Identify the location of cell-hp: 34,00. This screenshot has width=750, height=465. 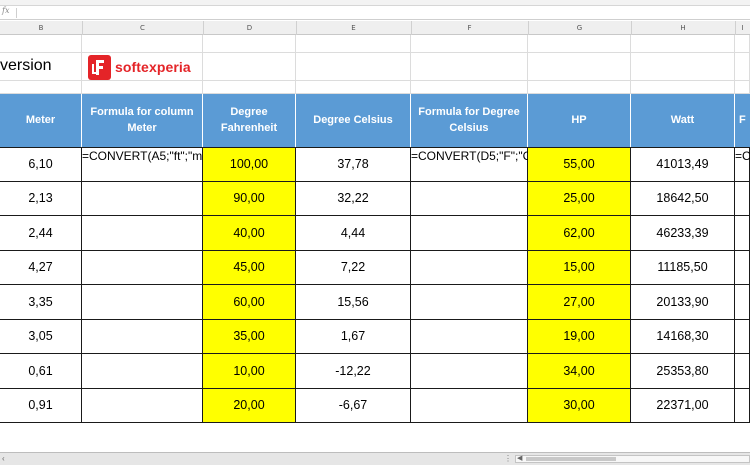
(579, 371).